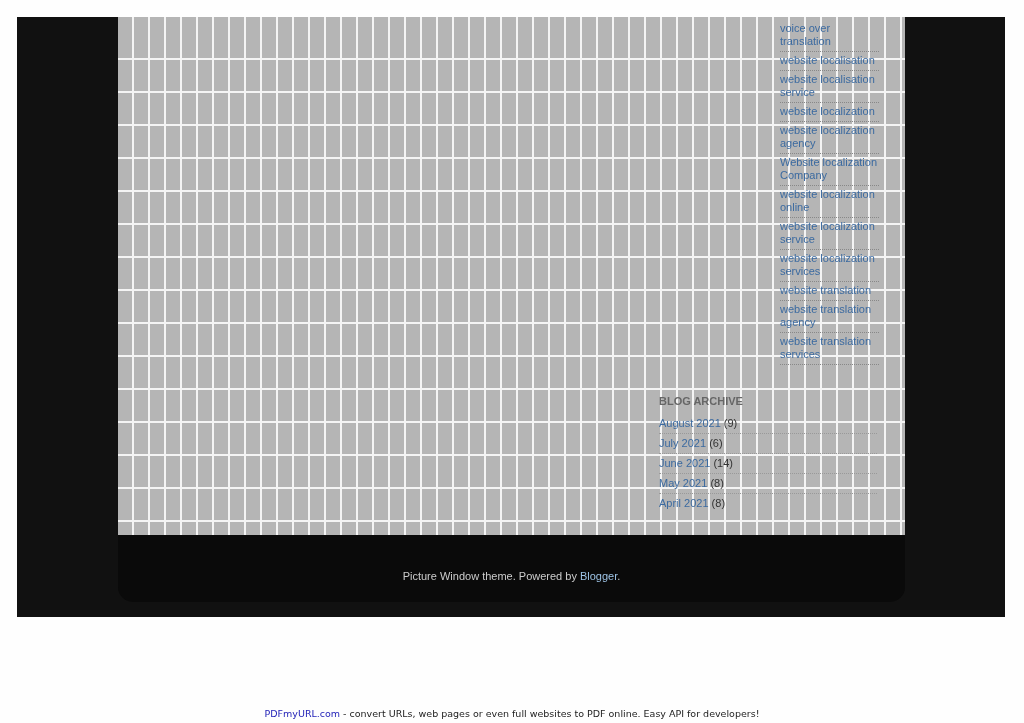 This screenshot has width=1024, height=723. I want to click on footer-text: Picture Window theme. Powered by Blogger., so click(511, 576).